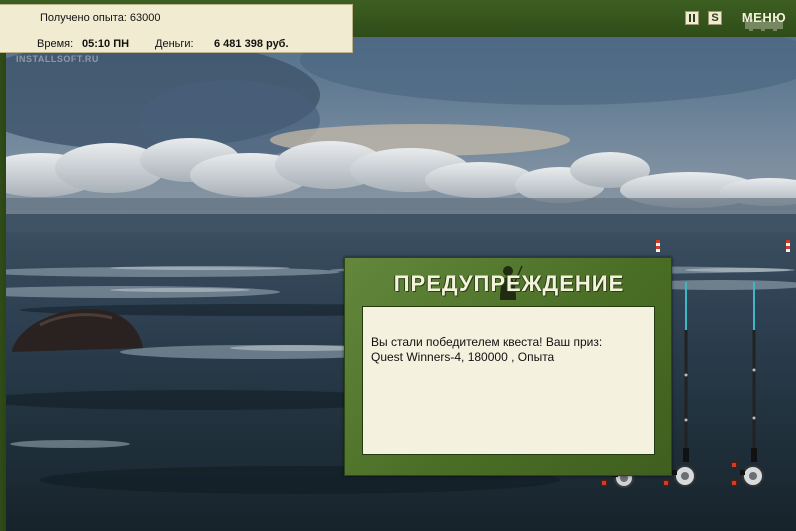  What do you see at coordinates (251, 44) in the screenshot?
I see `money-value: 6 481 398 руб.` at bounding box center [251, 44].